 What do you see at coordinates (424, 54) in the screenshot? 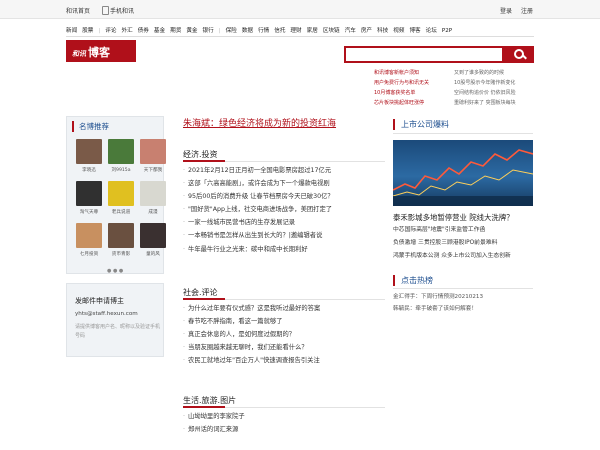
I see `search-input` at bounding box center [424, 54].